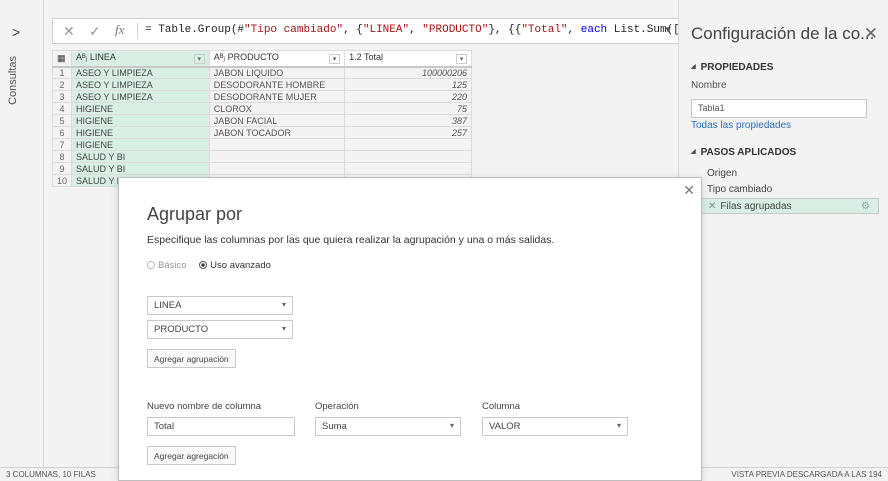 The width and height of the screenshot is (888, 481). Describe the element at coordinates (277, 96) in the screenshot. I see `cell-producto: DESODORANTE MUJER` at that location.